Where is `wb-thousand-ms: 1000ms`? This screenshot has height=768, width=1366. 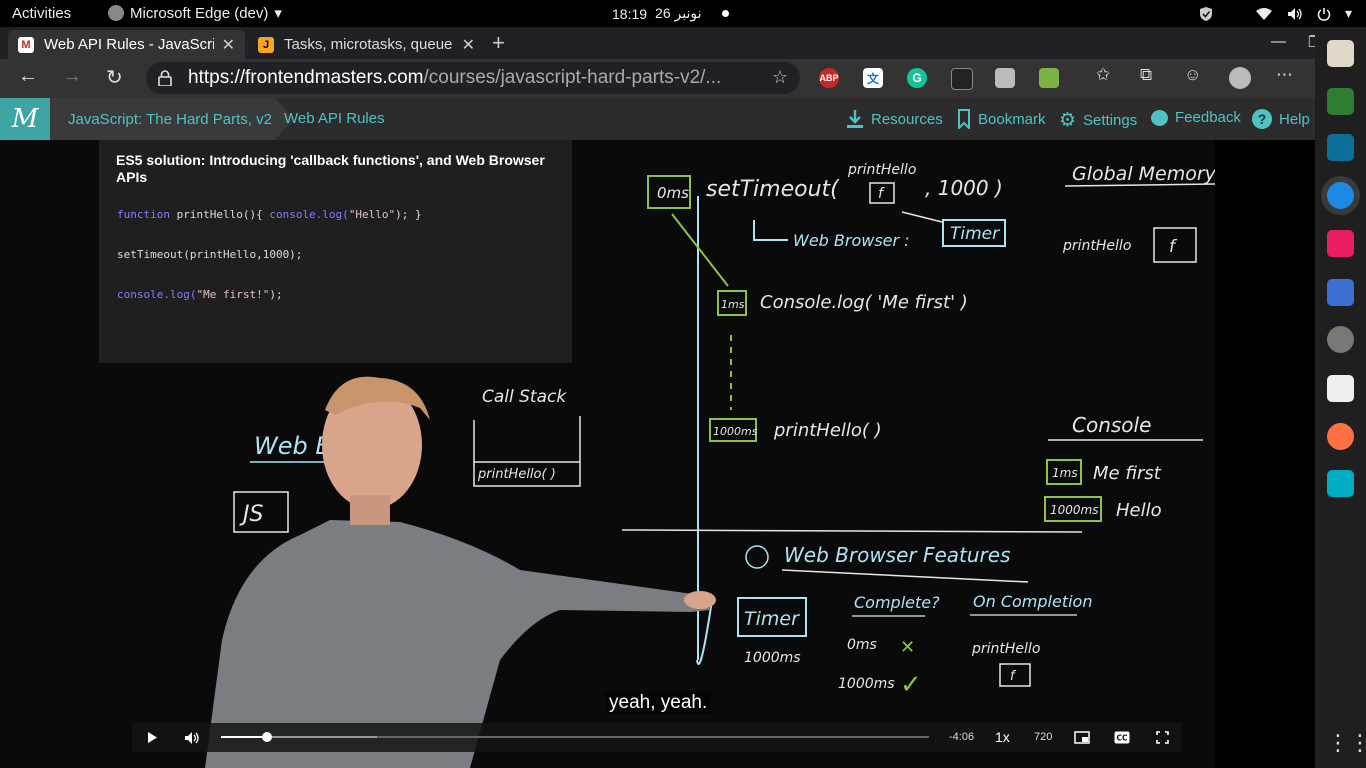 wb-thousand-ms: 1000ms is located at coordinates (866, 684).